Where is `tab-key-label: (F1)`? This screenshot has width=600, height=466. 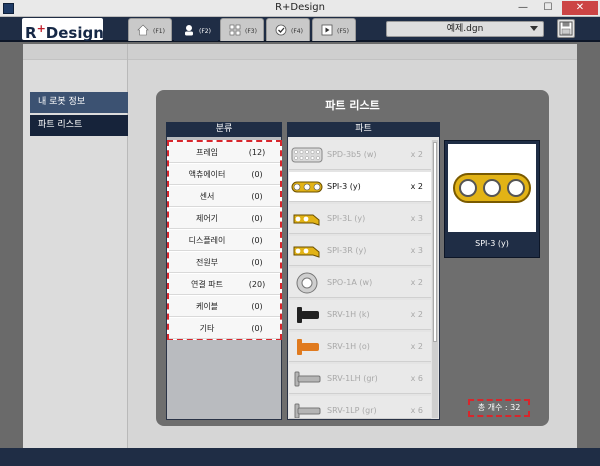
tab-key-label: (F1) is located at coordinates (159, 31).